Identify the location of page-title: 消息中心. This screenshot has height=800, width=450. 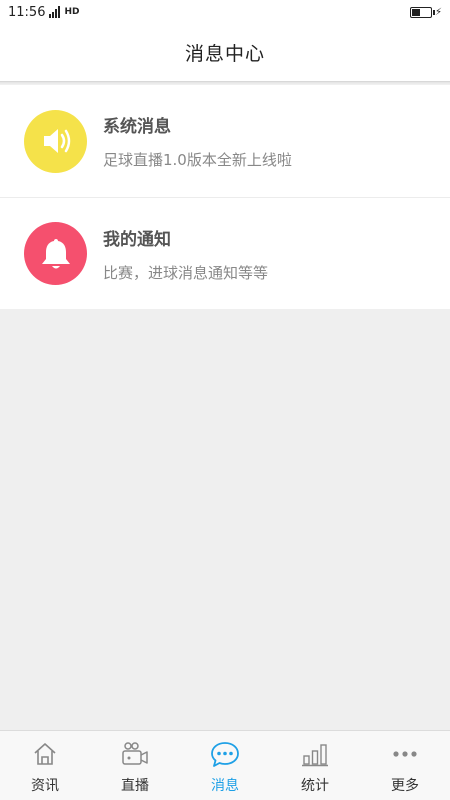
(224, 54).